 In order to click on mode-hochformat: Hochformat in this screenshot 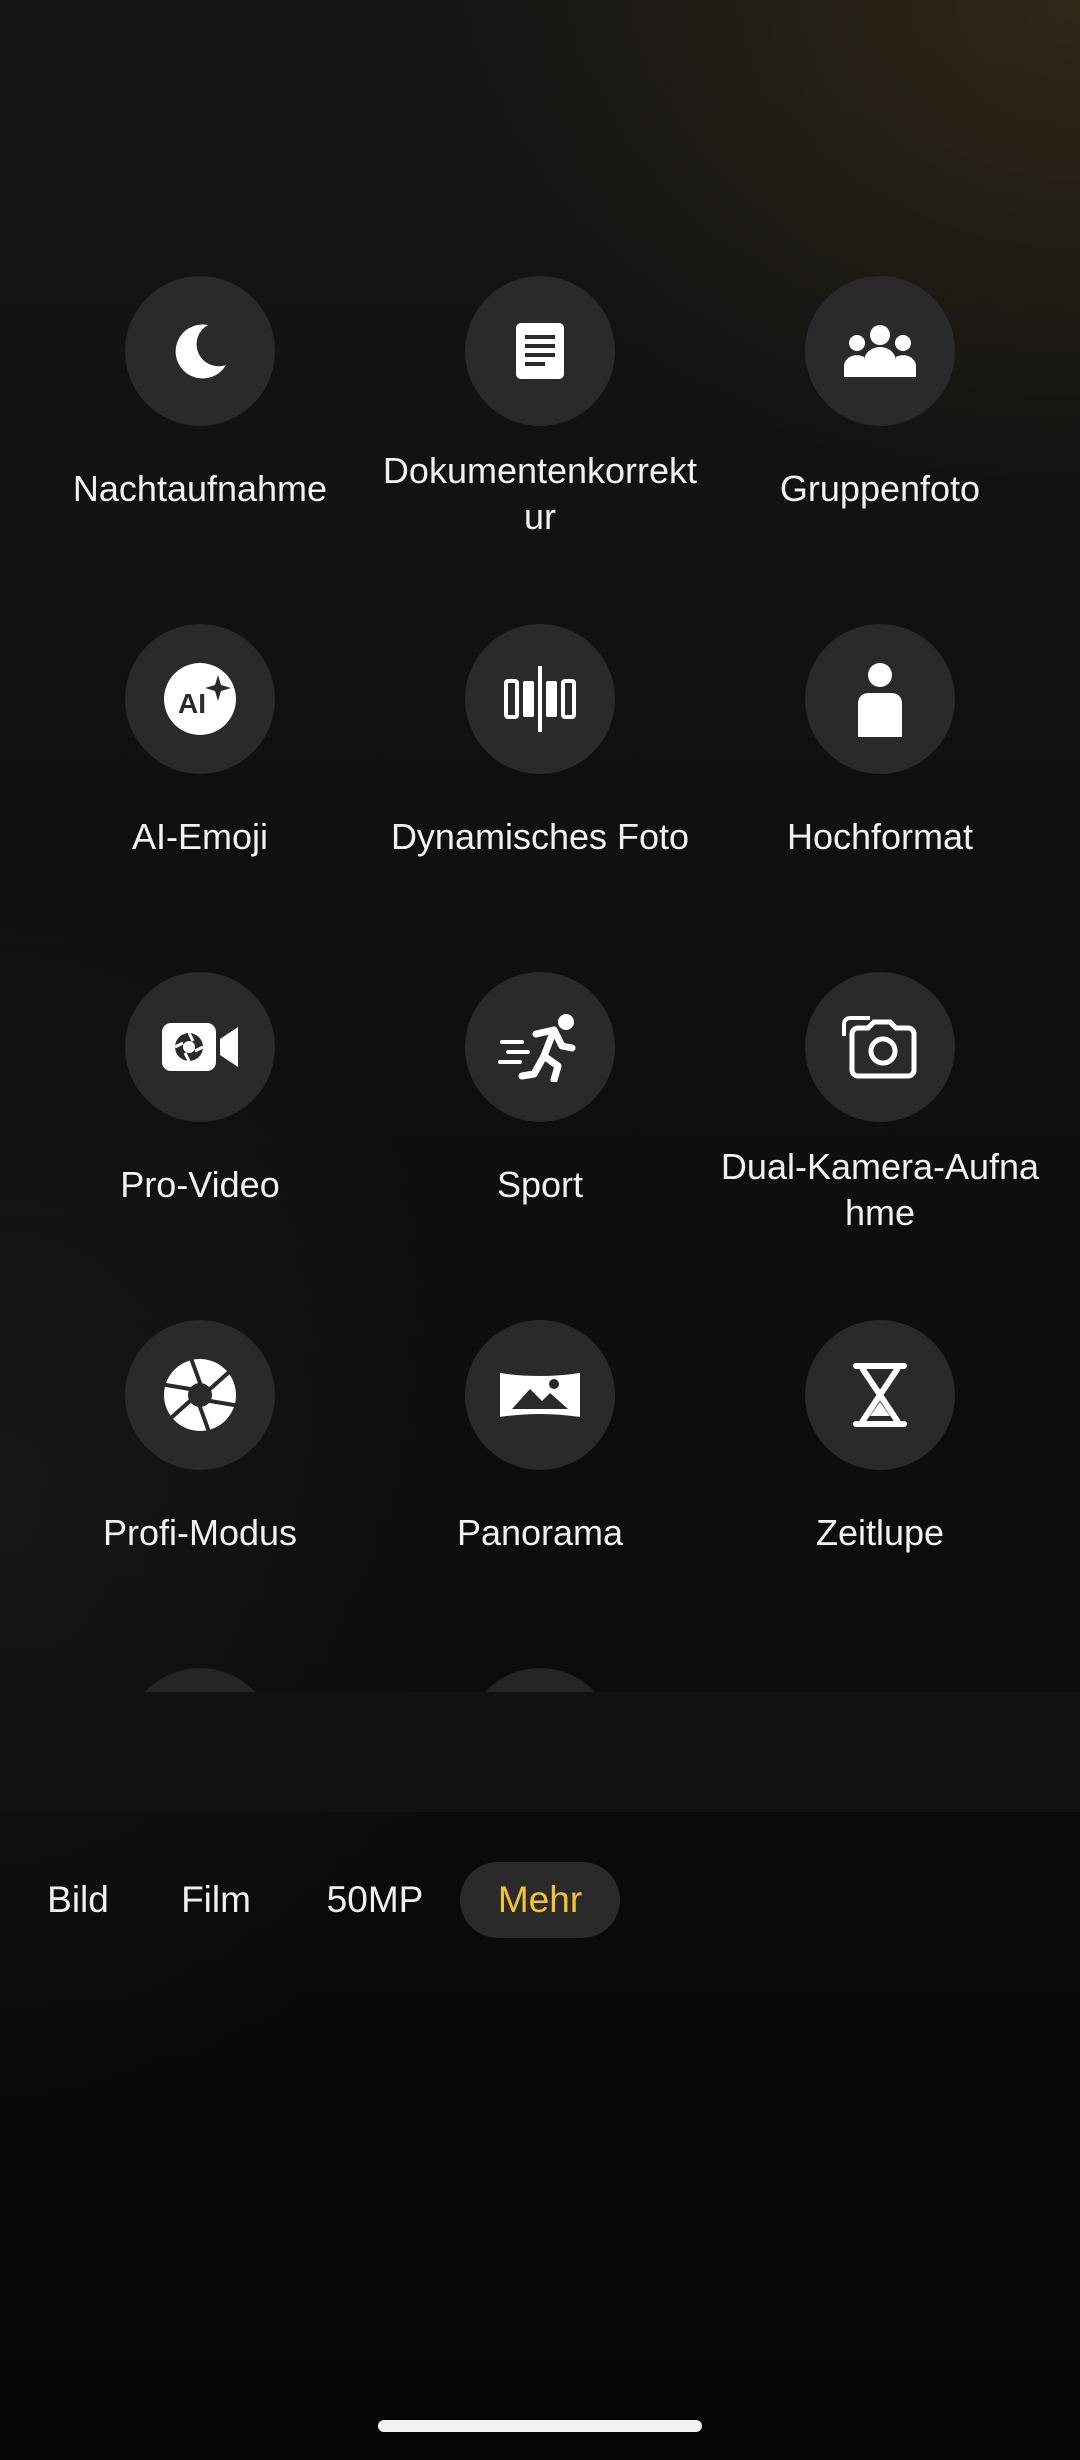, I will do `click(880, 742)`.